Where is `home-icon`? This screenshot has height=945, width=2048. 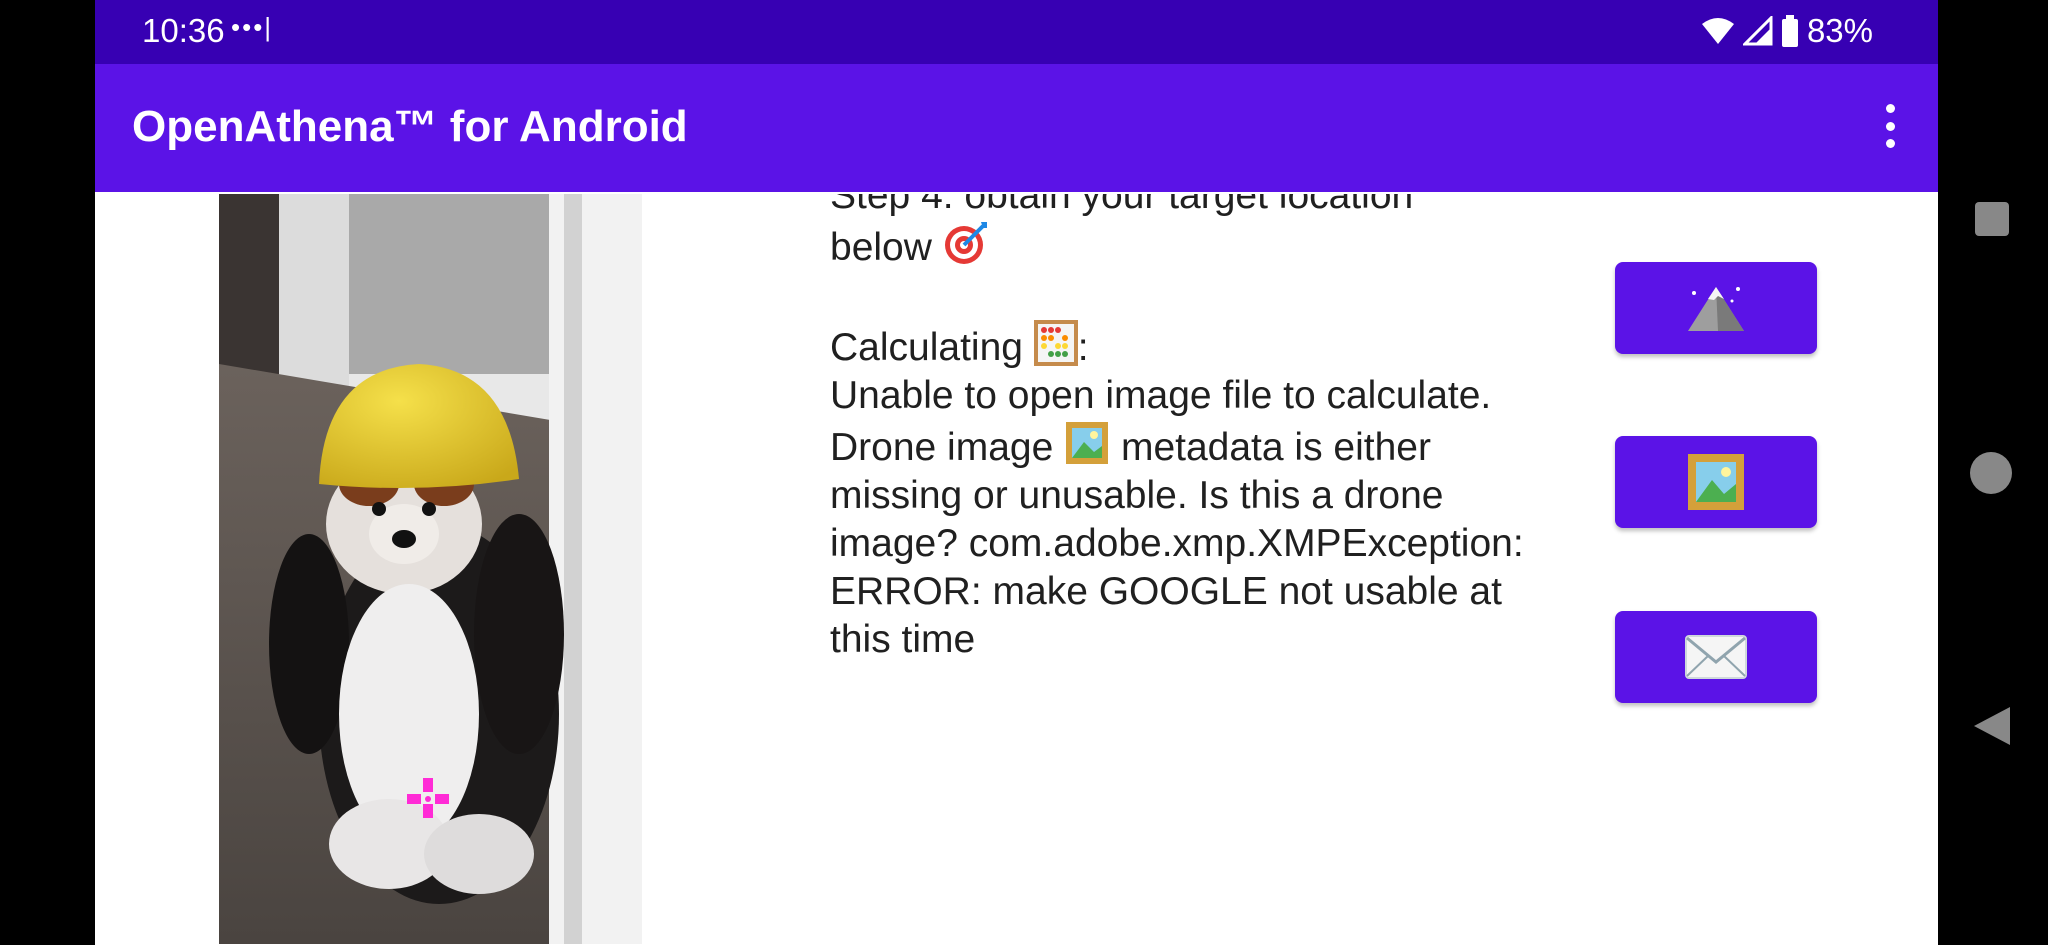 home-icon is located at coordinates (1991, 473).